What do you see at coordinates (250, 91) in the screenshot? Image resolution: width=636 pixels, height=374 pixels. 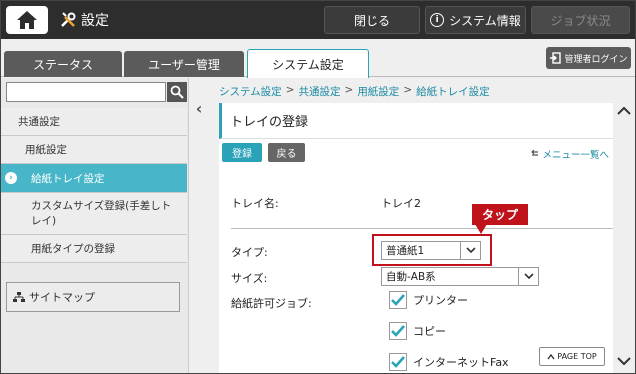 I see `breadcrumb-item: システム設定` at bounding box center [250, 91].